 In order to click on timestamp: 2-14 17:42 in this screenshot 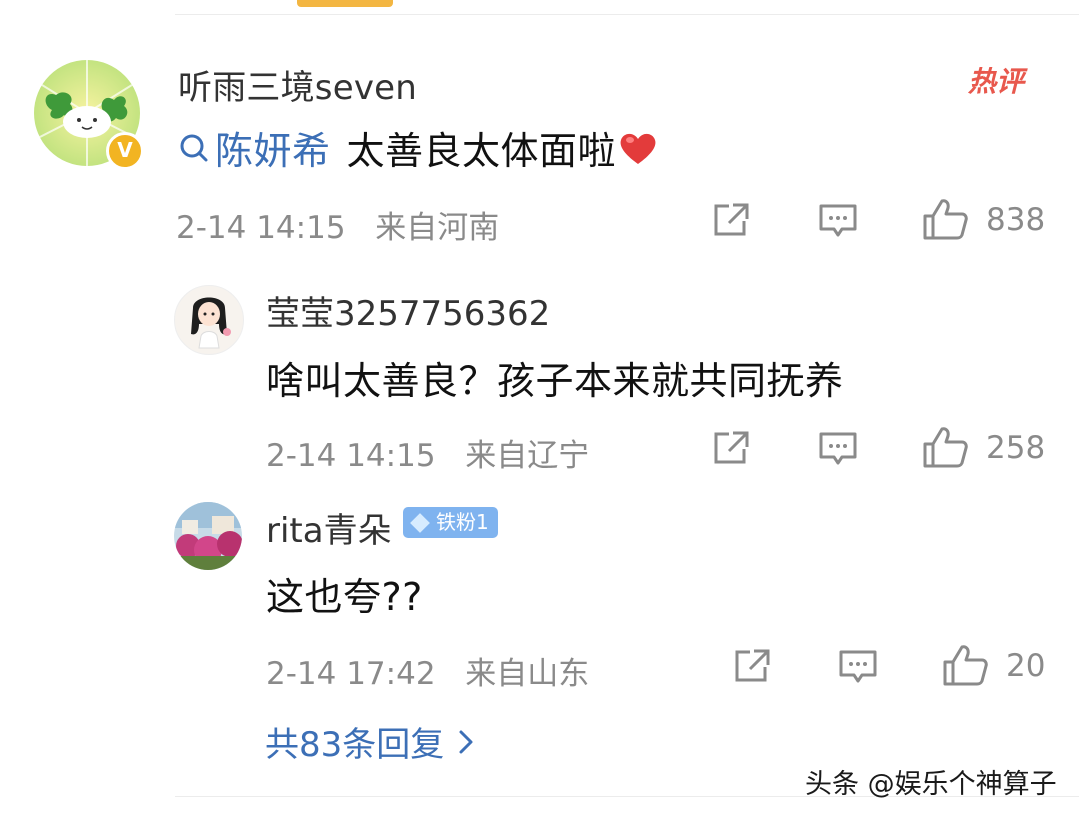, I will do `click(351, 674)`.